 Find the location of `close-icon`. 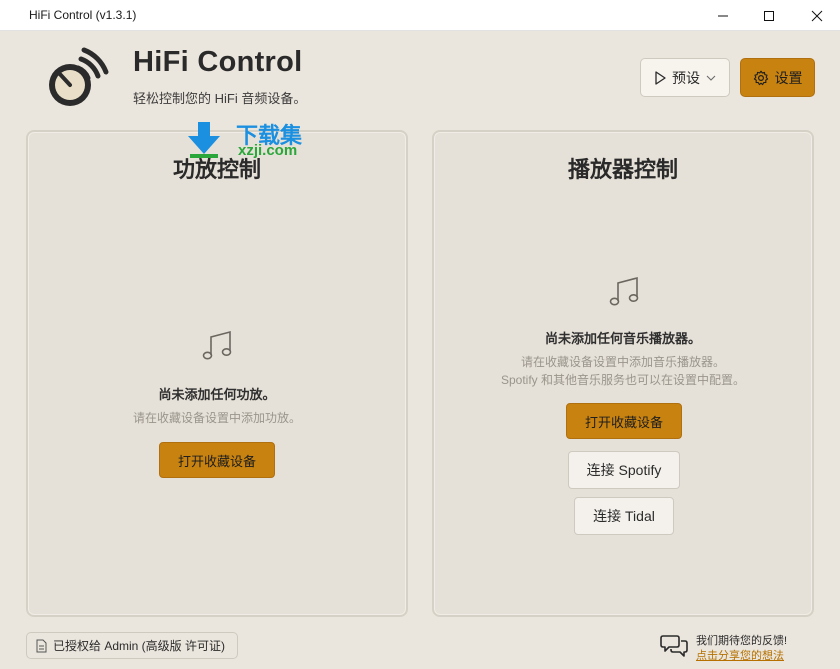

close-icon is located at coordinates (817, 15).